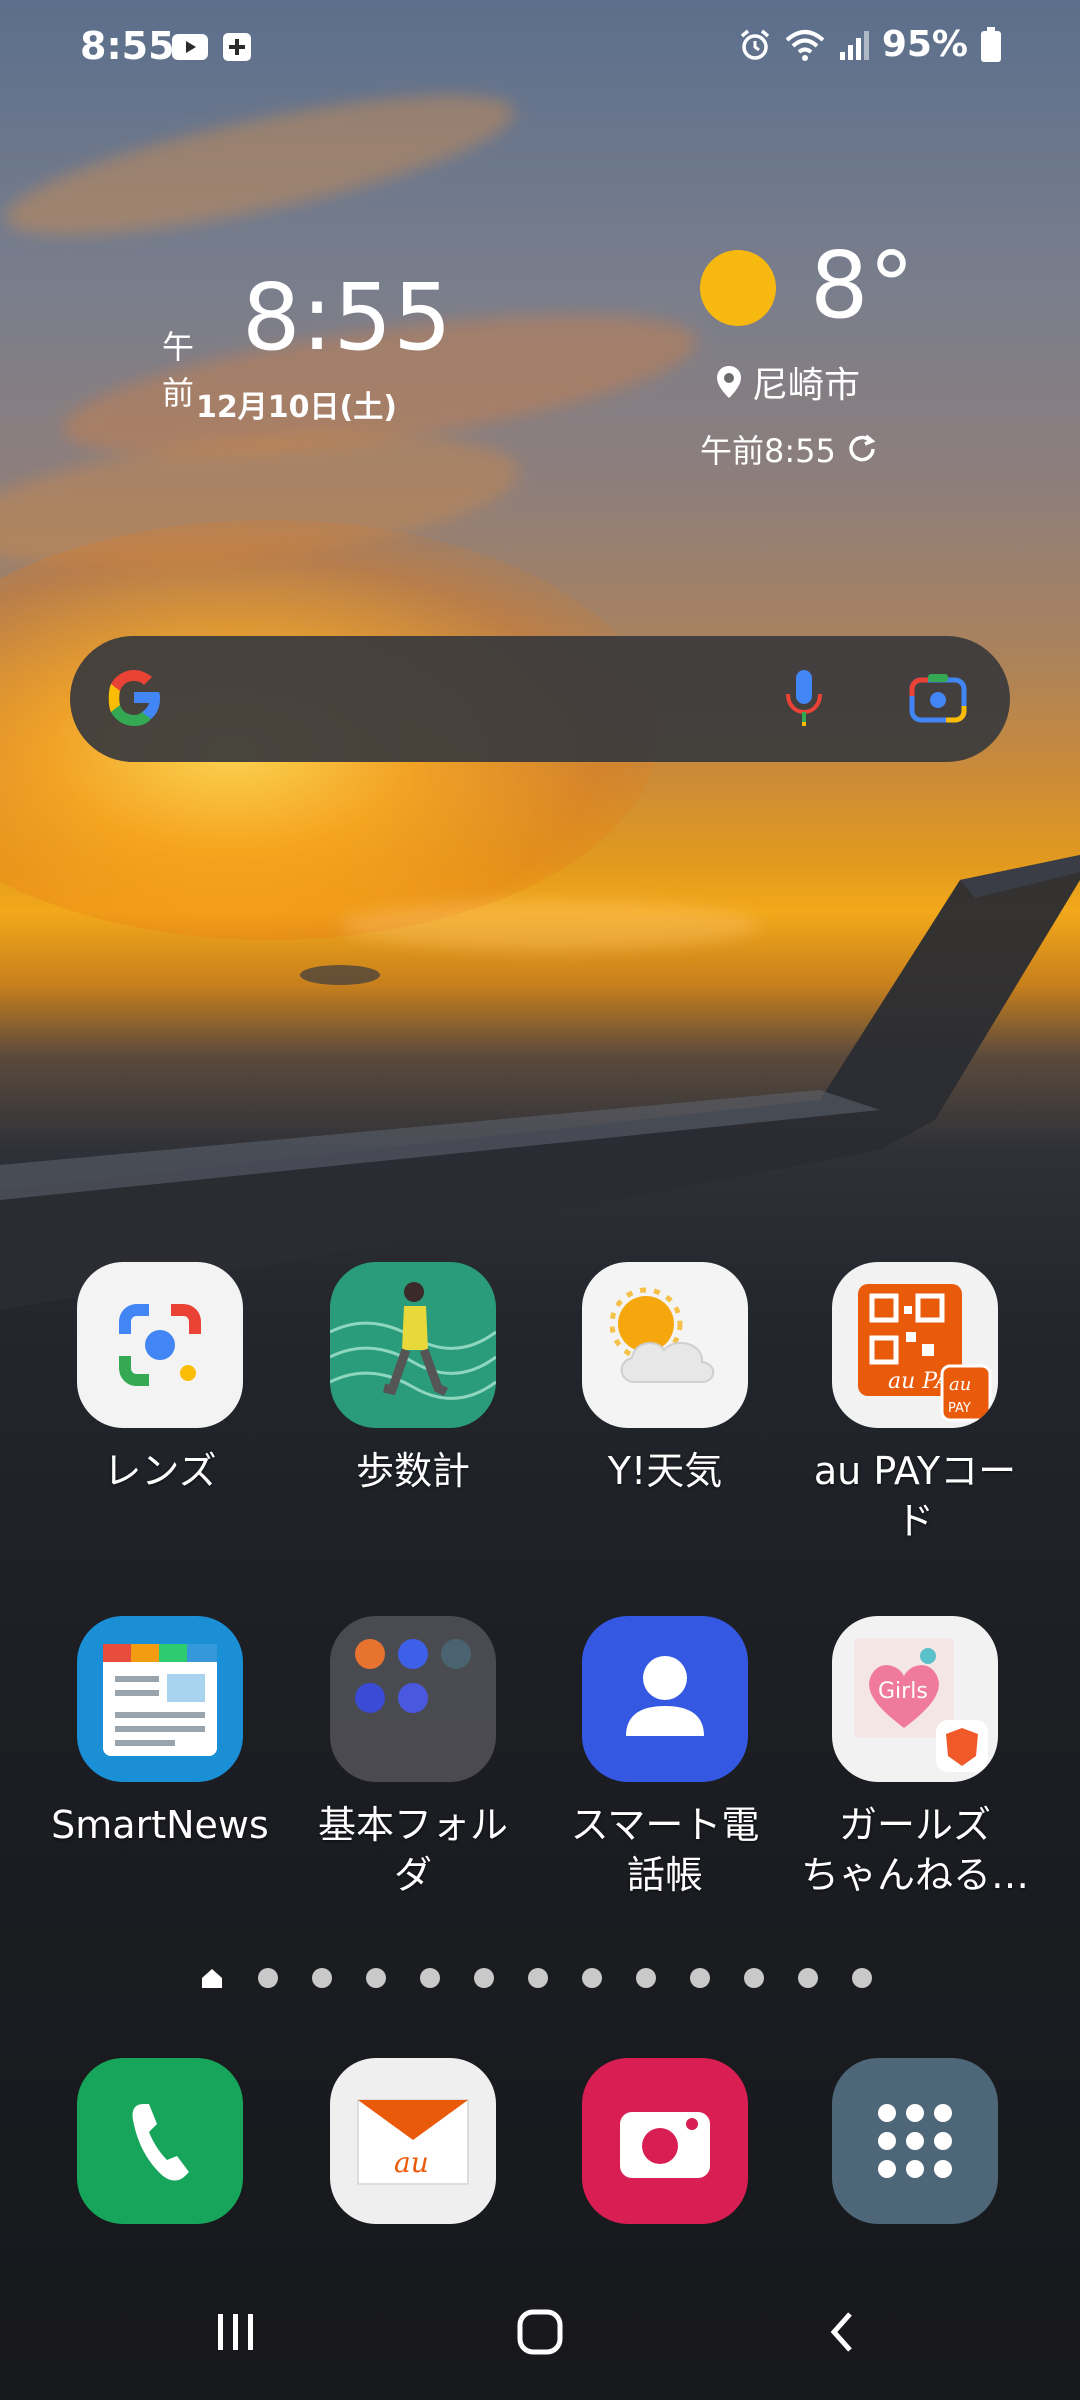  I want to click on phone-icon, so click(160, 2141).